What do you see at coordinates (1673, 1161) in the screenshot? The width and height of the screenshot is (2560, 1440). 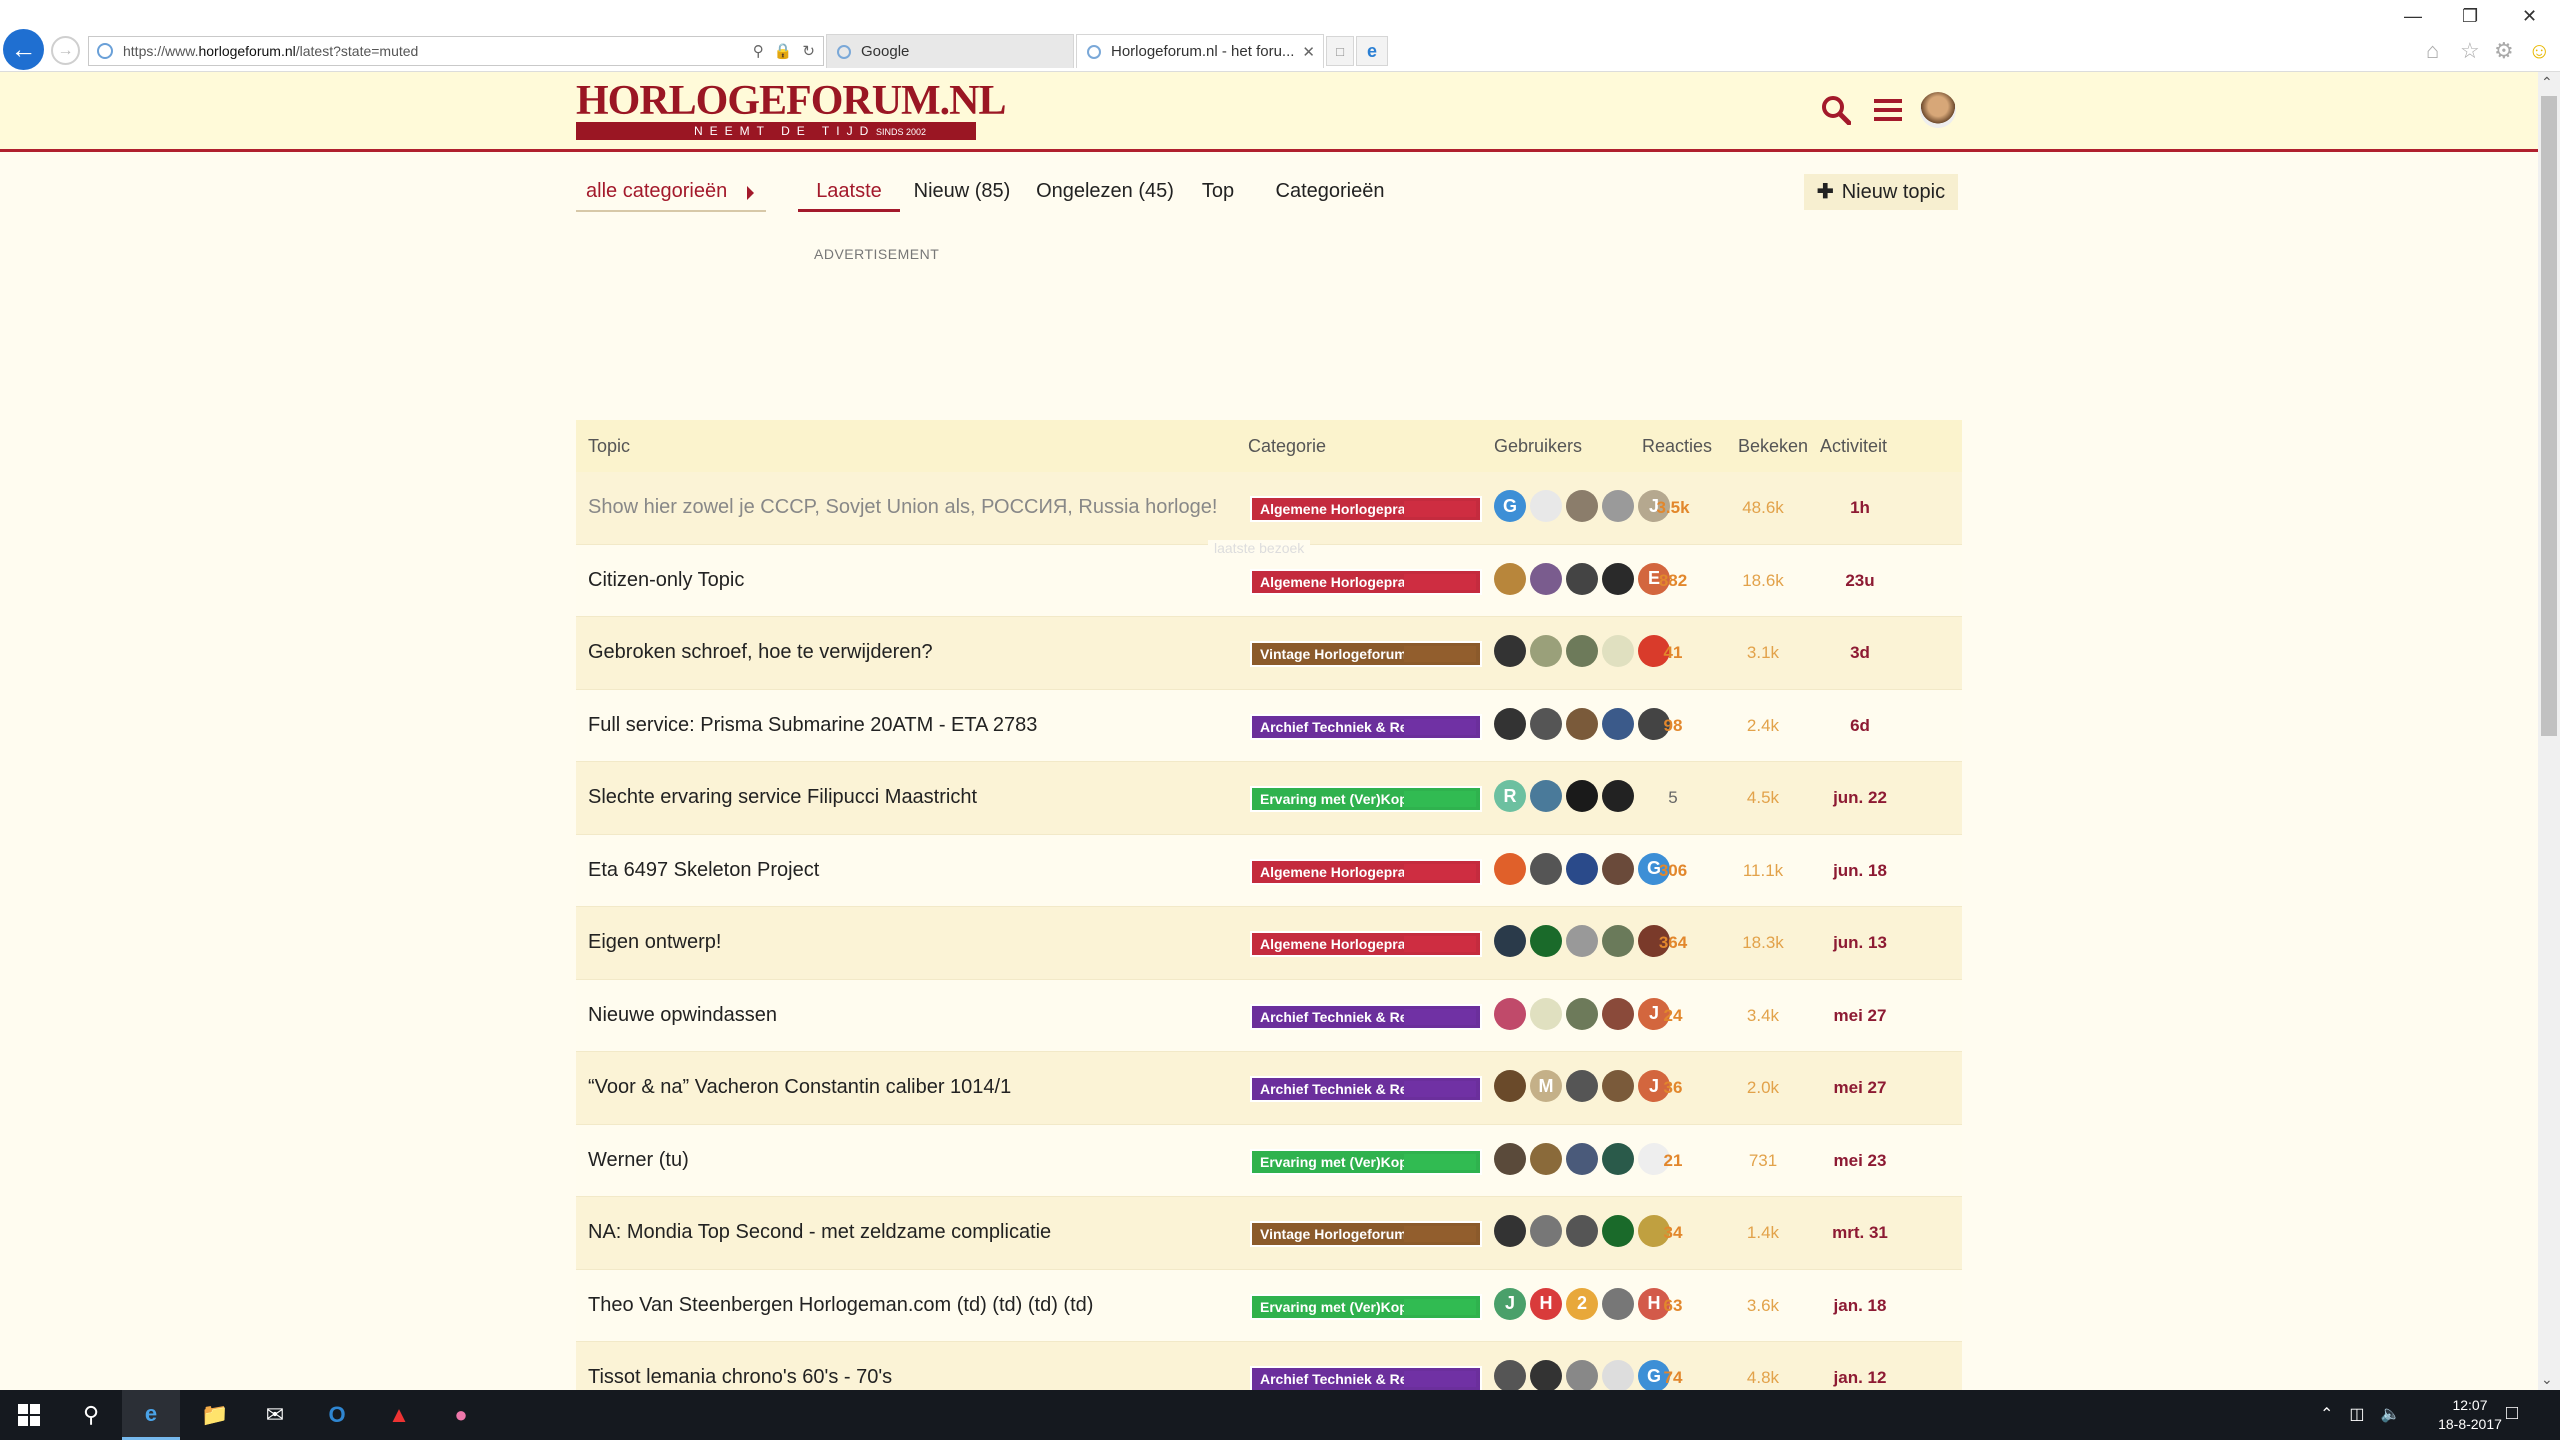 I see `reactions-count: 21` at bounding box center [1673, 1161].